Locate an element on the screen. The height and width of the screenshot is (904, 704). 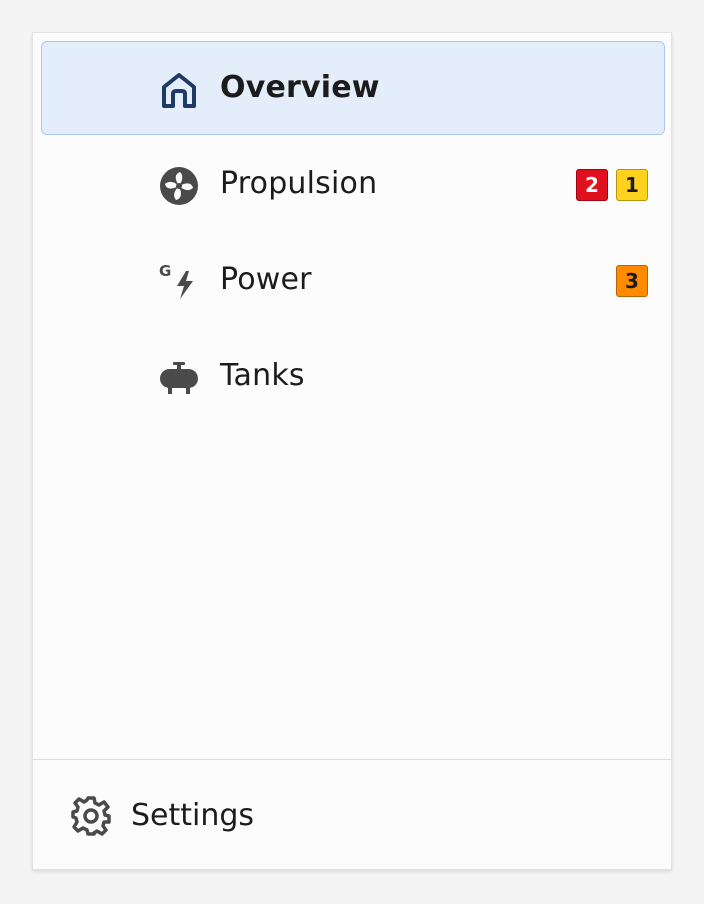
generator-bolt-icon: G is located at coordinates (179, 282).